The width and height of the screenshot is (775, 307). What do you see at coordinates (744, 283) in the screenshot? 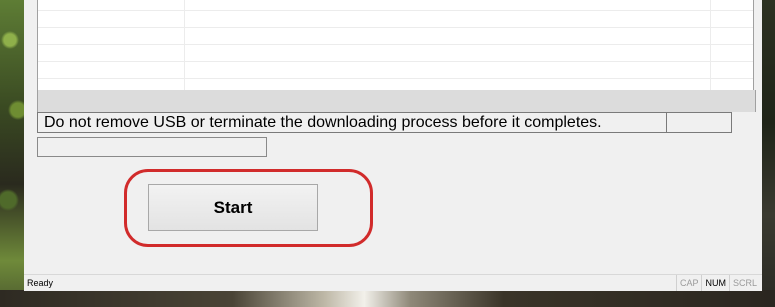
I see `scroll-lock-indicator: SCRL` at bounding box center [744, 283].